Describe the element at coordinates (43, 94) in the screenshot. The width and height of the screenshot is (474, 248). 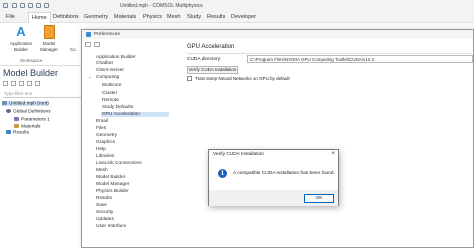
I see `filter-input: Type filter text` at that location.